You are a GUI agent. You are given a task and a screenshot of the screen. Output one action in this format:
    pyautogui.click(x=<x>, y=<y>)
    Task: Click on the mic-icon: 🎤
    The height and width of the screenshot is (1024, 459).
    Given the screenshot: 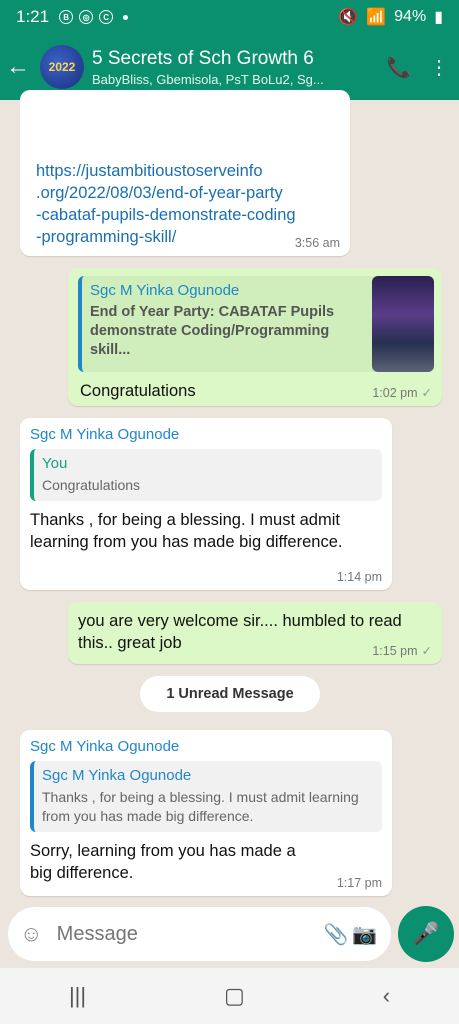 What is the action you would take?
    pyautogui.click(x=426, y=934)
    